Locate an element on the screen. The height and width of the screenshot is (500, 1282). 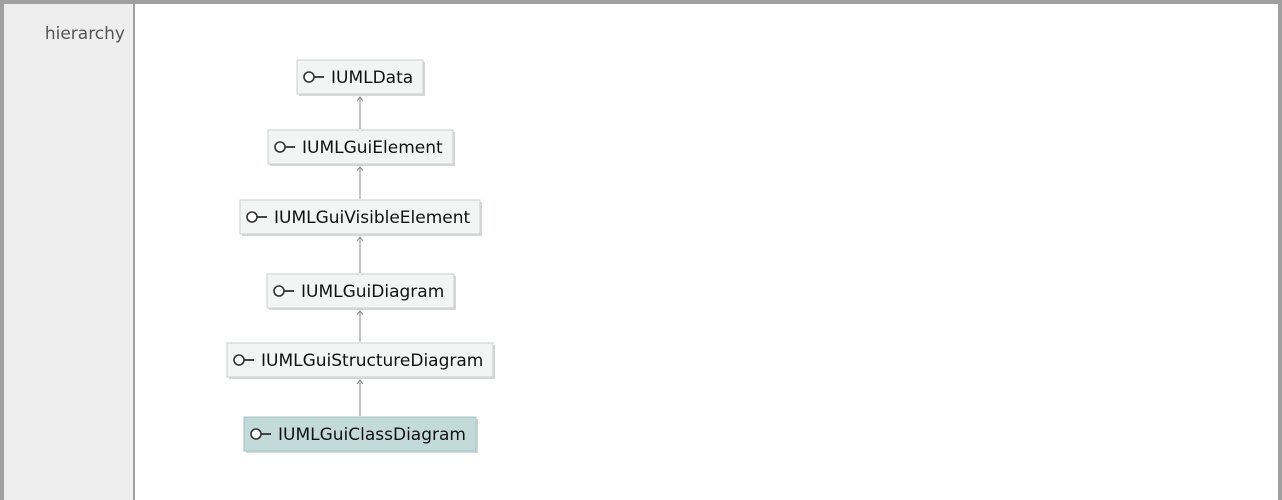
node-label: IUMLData is located at coordinates (372, 78).